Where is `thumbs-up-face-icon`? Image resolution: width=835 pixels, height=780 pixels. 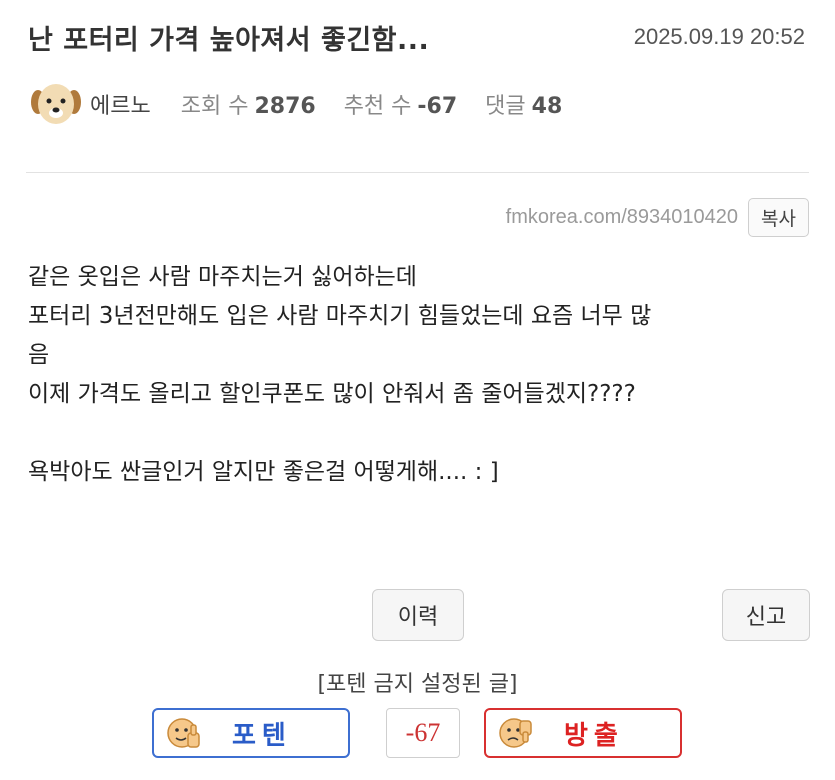
thumbs-up-face-icon is located at coordinates (183, 733).